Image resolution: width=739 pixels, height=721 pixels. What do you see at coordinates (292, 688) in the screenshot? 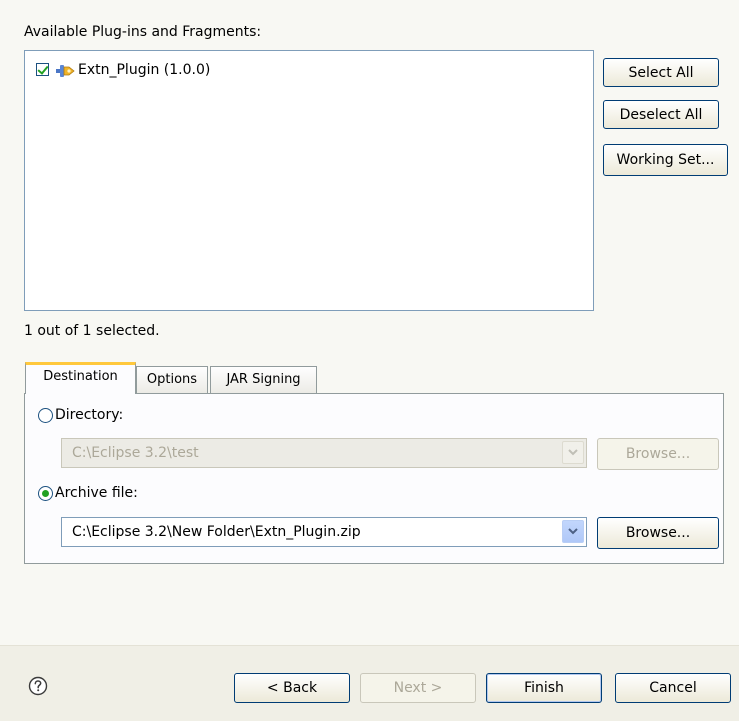
I see `back-button: < Back` at bounding box center [292, 688].